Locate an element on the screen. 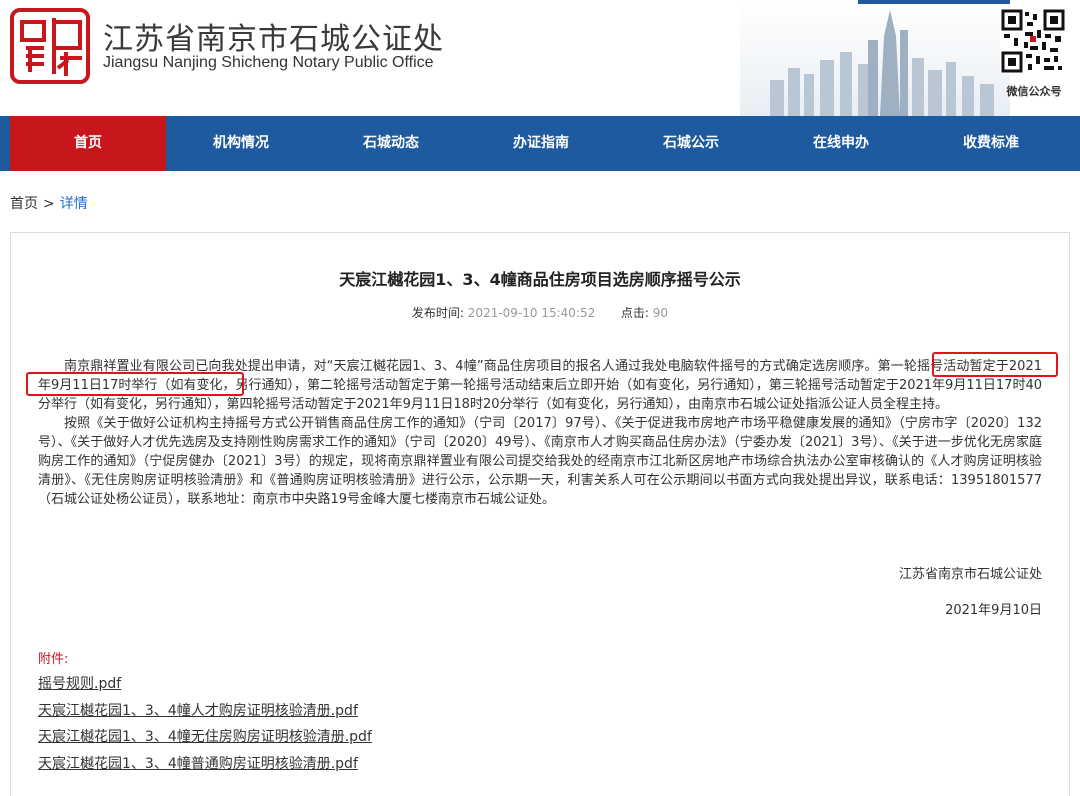 This screenshot has height=796, width=1080. nav-item-news: 石城动态 is located at coordinates (391, 143).